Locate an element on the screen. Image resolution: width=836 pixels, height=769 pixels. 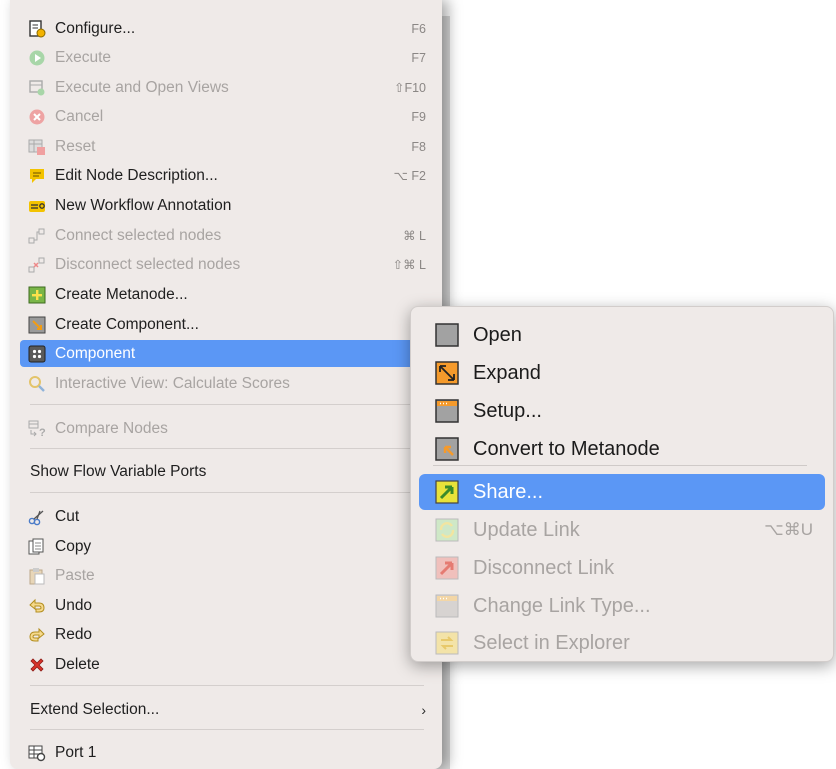
menu-item-label: Component is located at coordinates (95, 353).